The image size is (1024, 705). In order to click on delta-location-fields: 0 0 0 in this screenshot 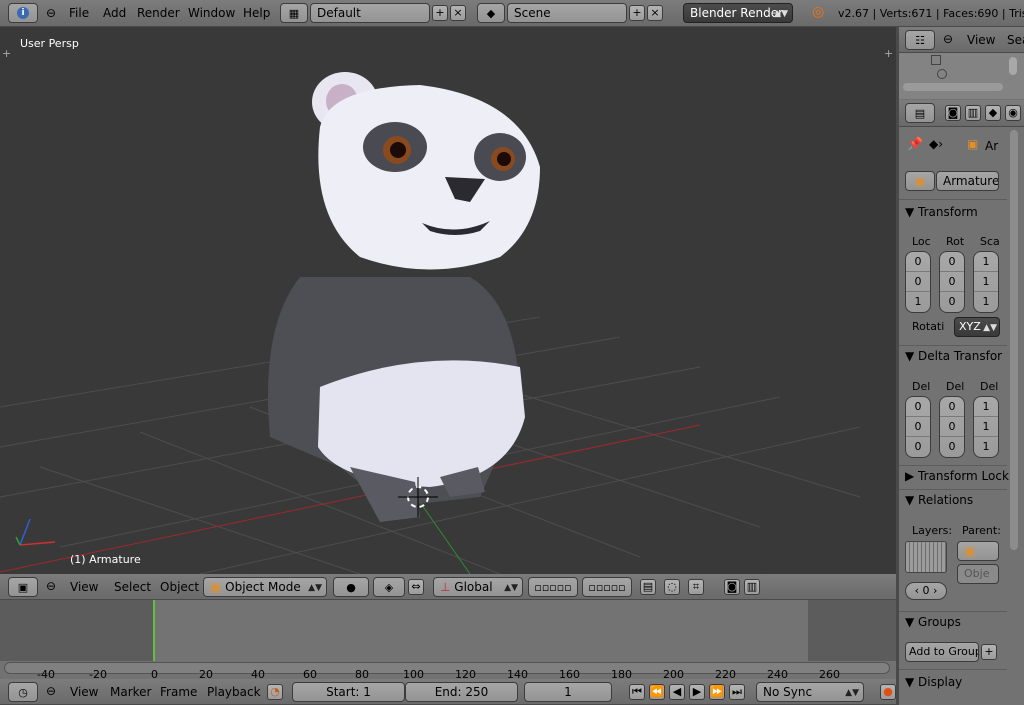, I will do `click(918, 427)`.